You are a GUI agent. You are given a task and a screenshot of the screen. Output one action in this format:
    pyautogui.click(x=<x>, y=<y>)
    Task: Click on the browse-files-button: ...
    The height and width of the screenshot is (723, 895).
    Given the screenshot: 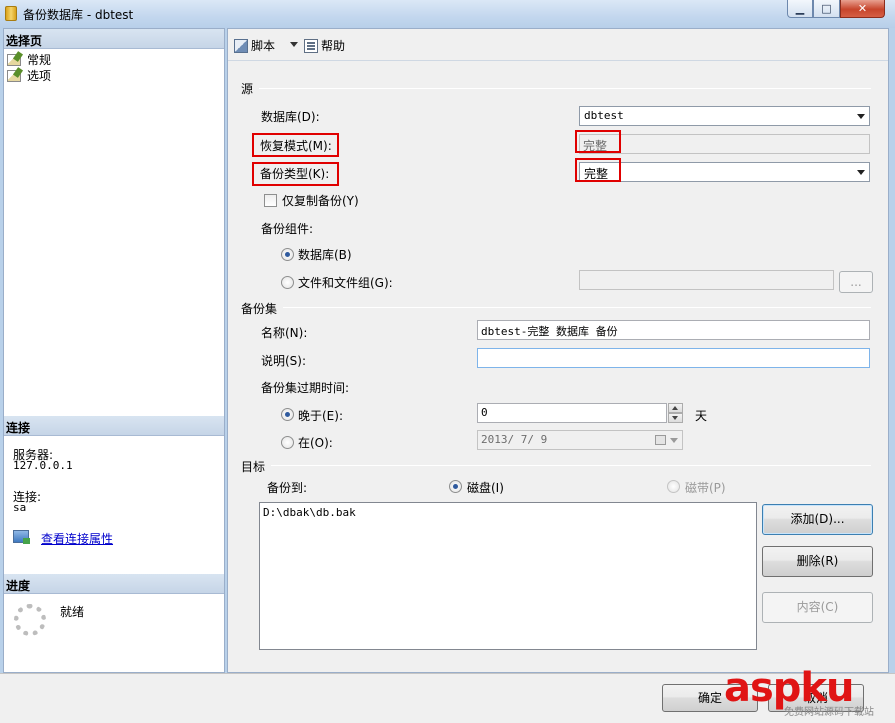 What is the action you would take?
    pyautogui.click(x=856, y=282)
    